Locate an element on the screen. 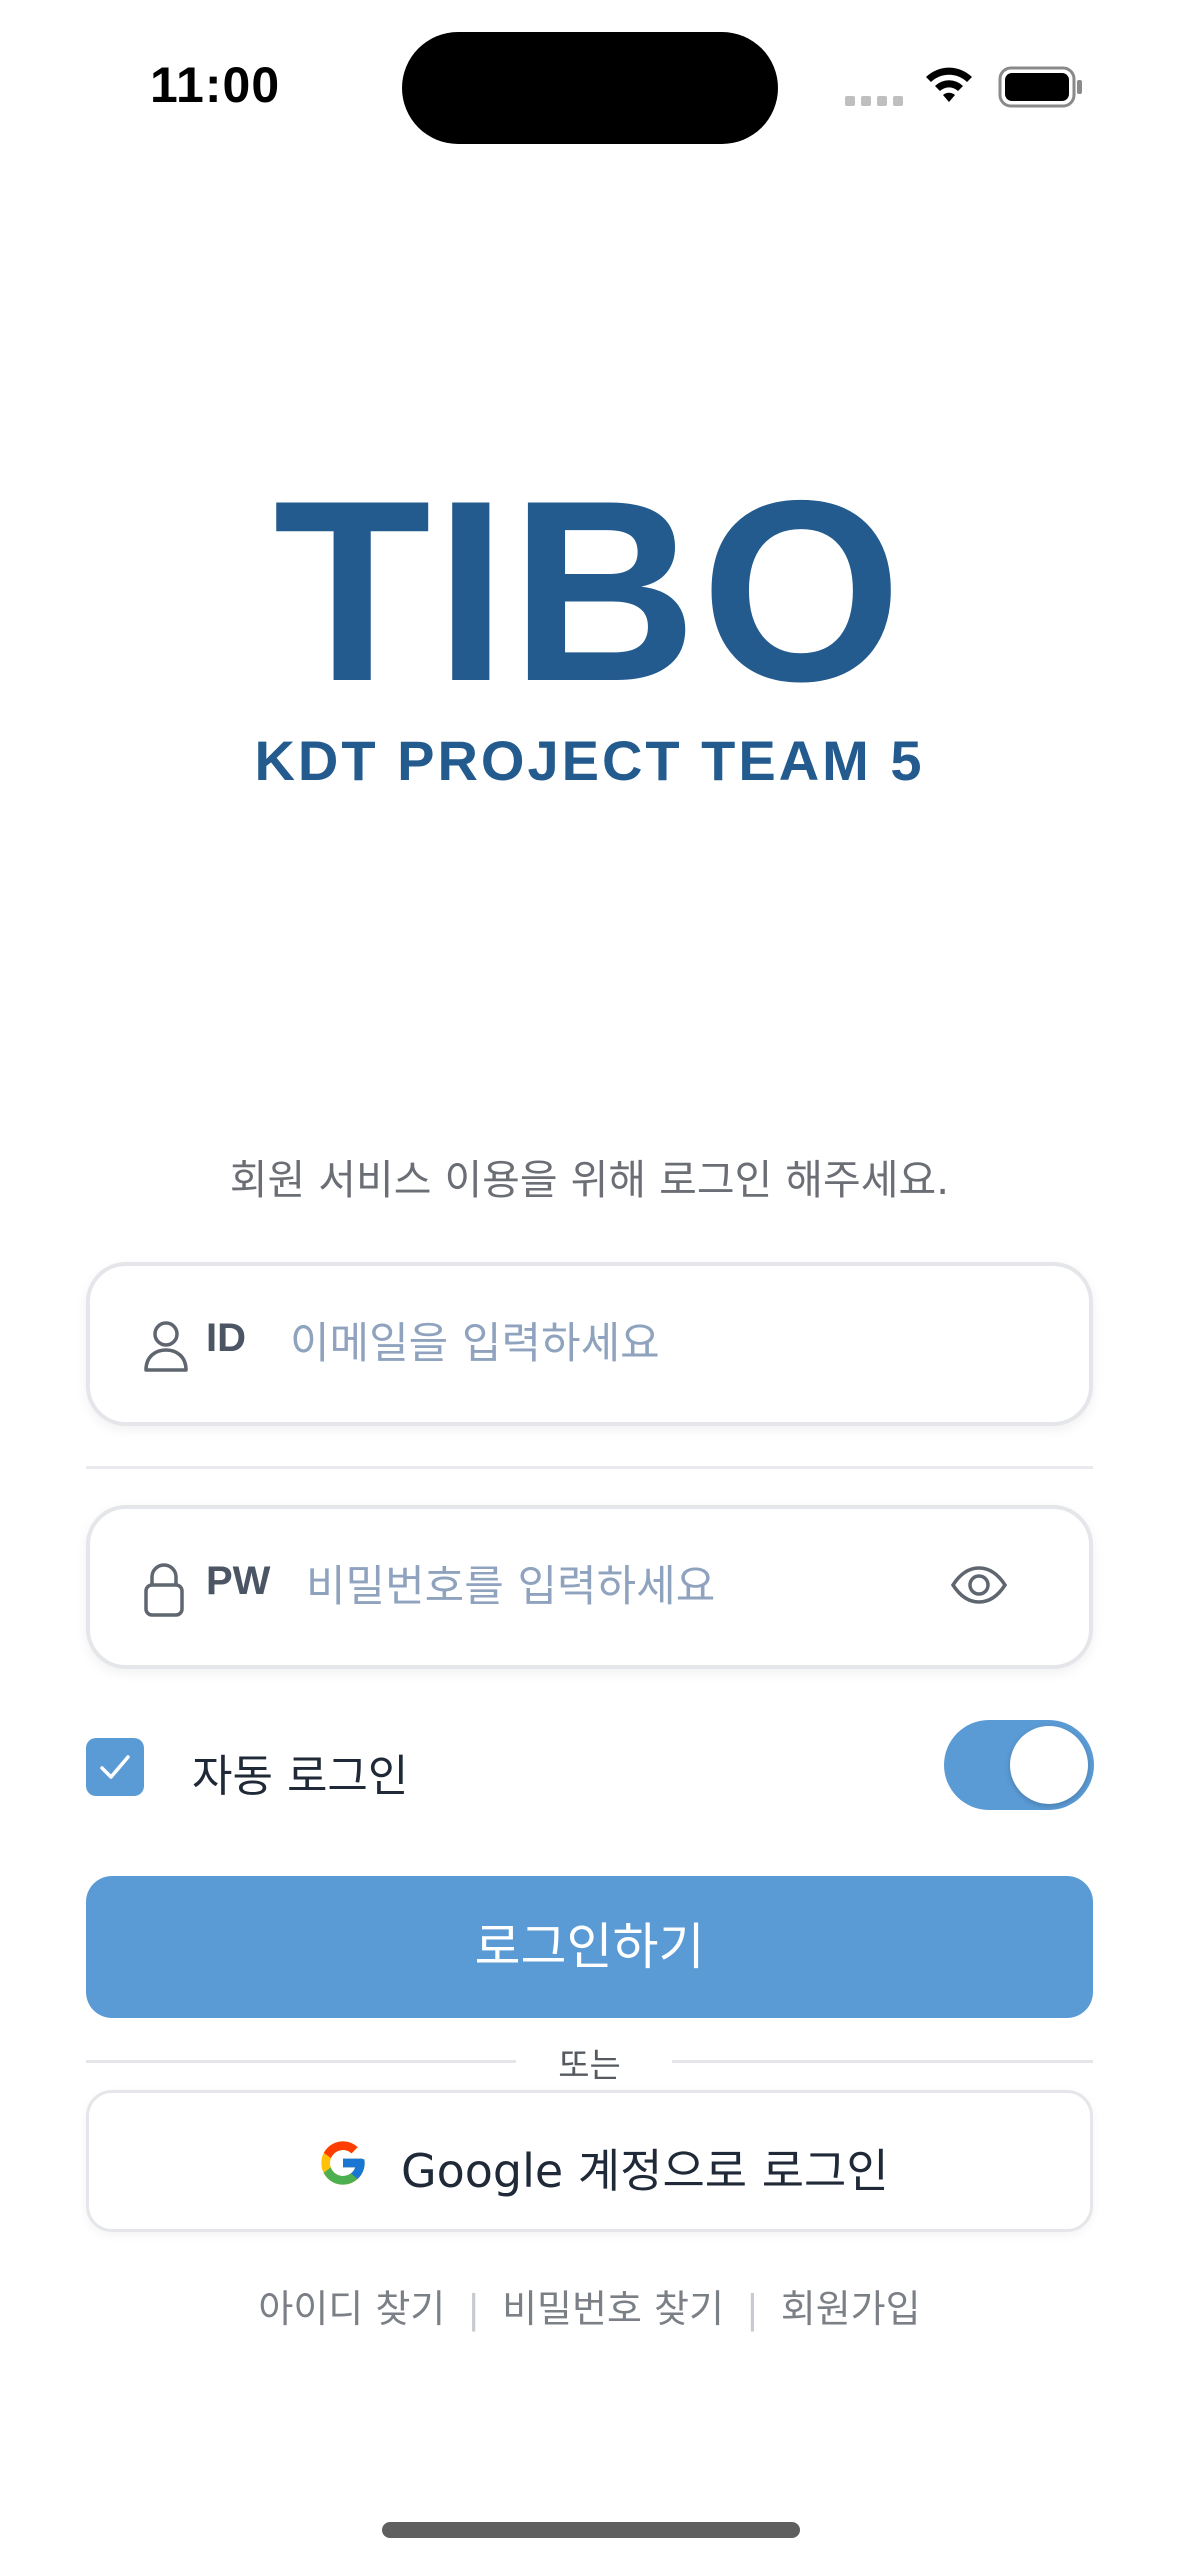  auto-login-toggle is located at coordinates (1019, 1765).